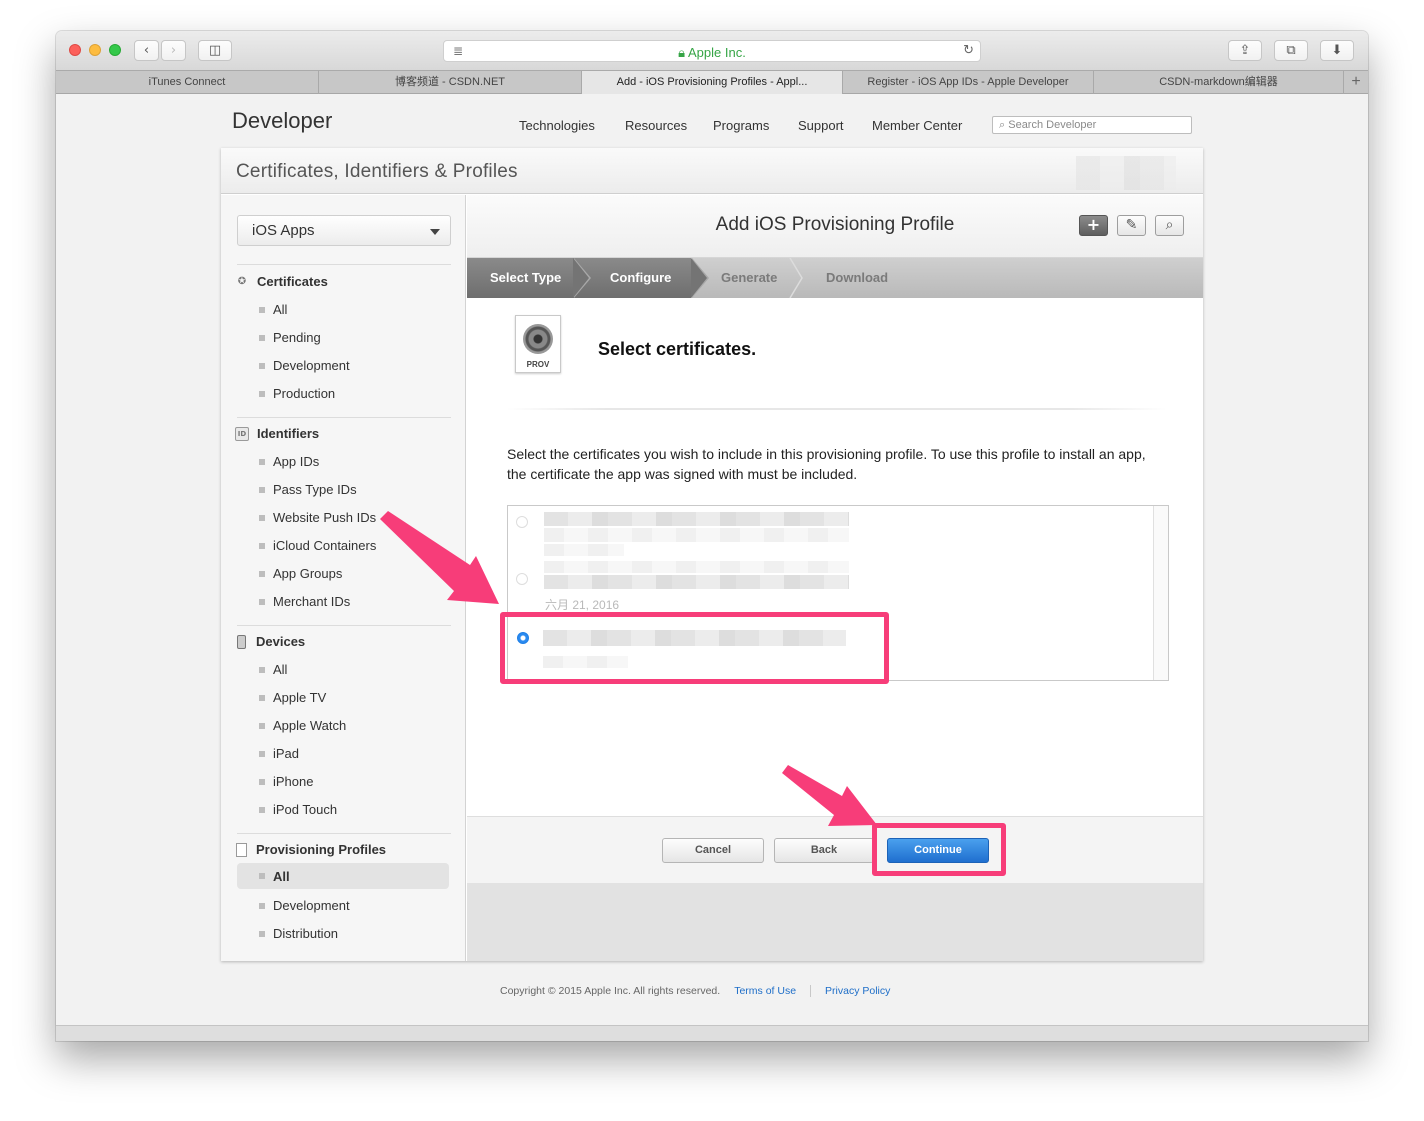  Describe the element at coordinates (1356, 82) in the screenshot. I see `new-tab-button: +` at that location.